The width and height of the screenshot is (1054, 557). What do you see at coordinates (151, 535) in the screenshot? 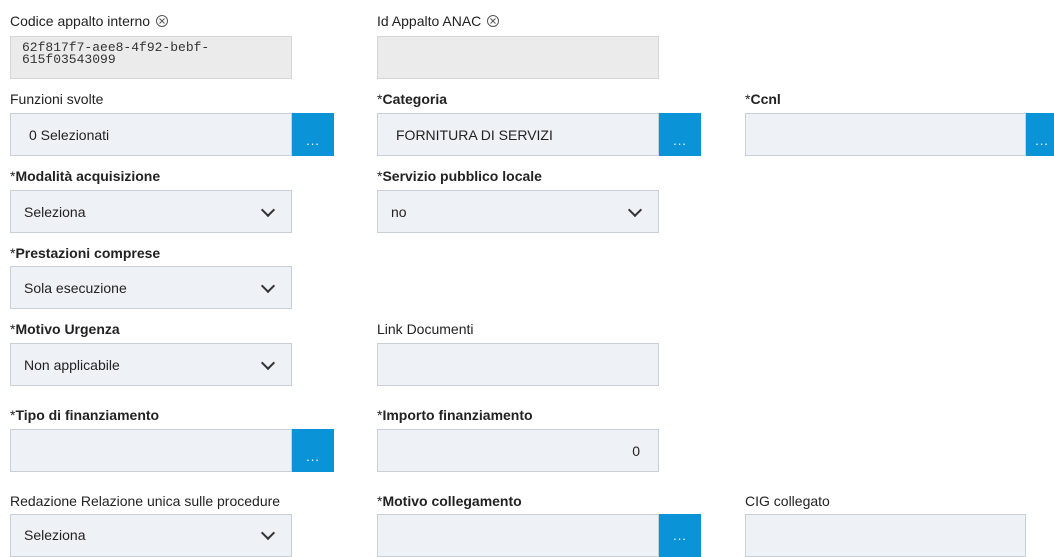
I see `redazione-select: Seleziona` at bounding box center [151, 535].